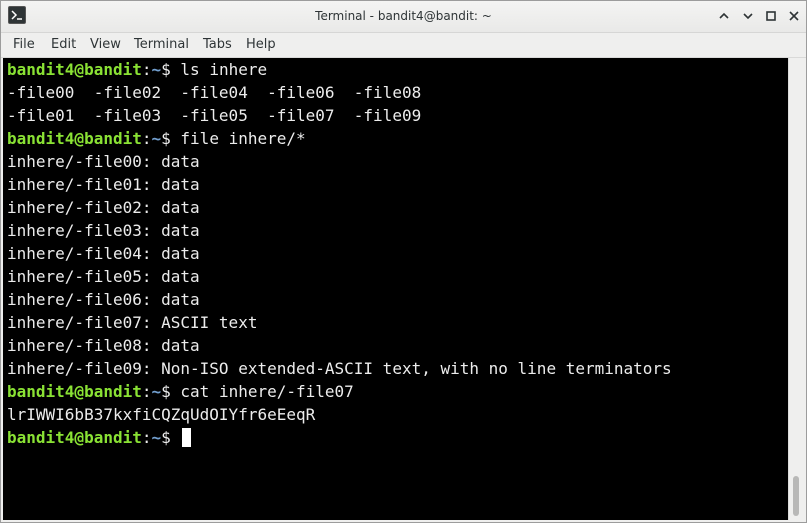 The width and height of the screenshot is (807, 523). What do you see at coordinates (103, 207) in the screenshot?
I see `output-line: inhere/-file02: data` at bounding box center [103, 207].